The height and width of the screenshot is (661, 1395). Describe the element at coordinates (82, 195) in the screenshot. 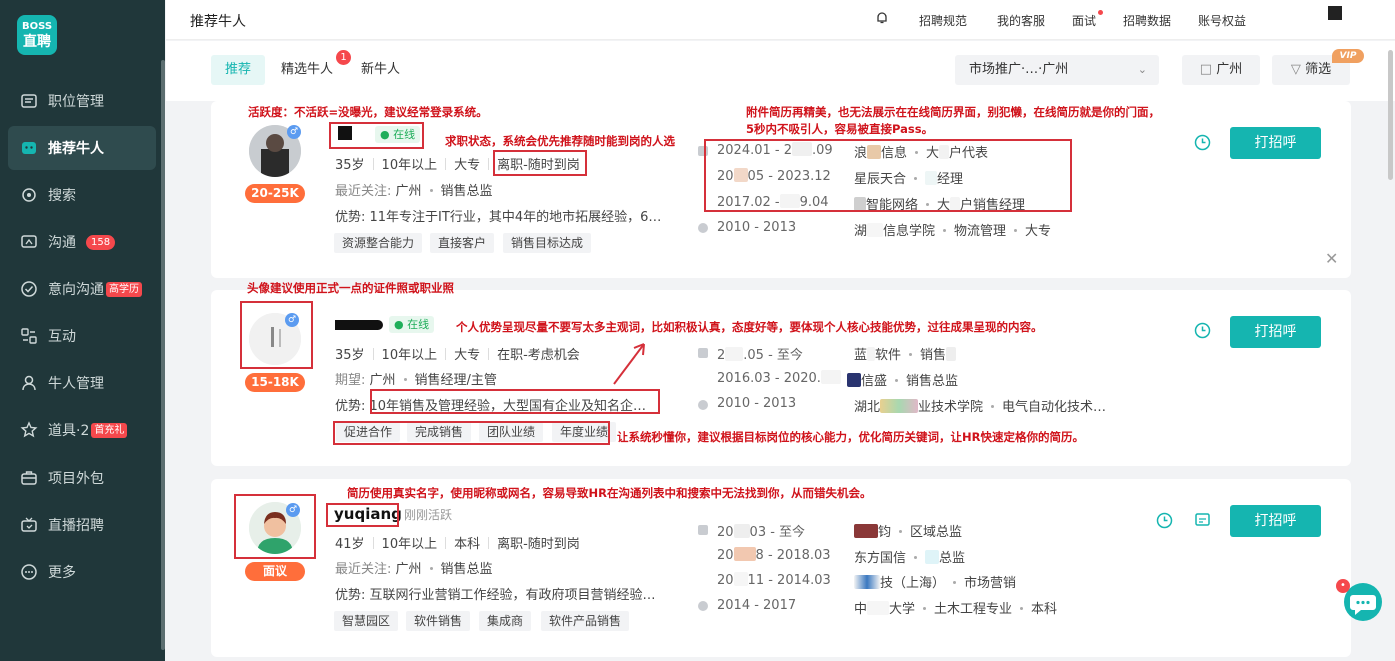

I see `sidebar-item-2: 搜索` at that location.